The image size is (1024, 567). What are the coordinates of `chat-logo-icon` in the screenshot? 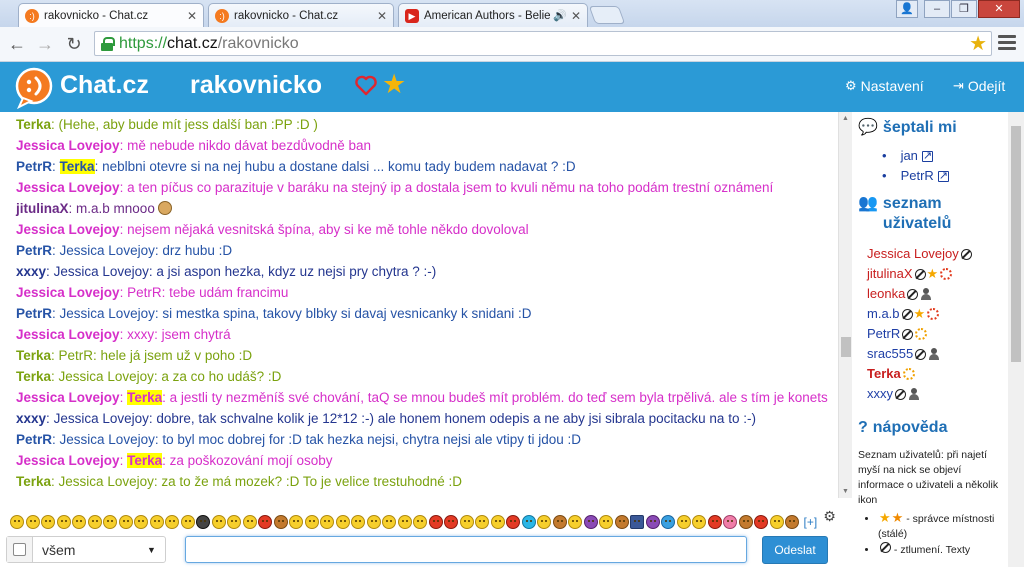 It's located at (35, 88).